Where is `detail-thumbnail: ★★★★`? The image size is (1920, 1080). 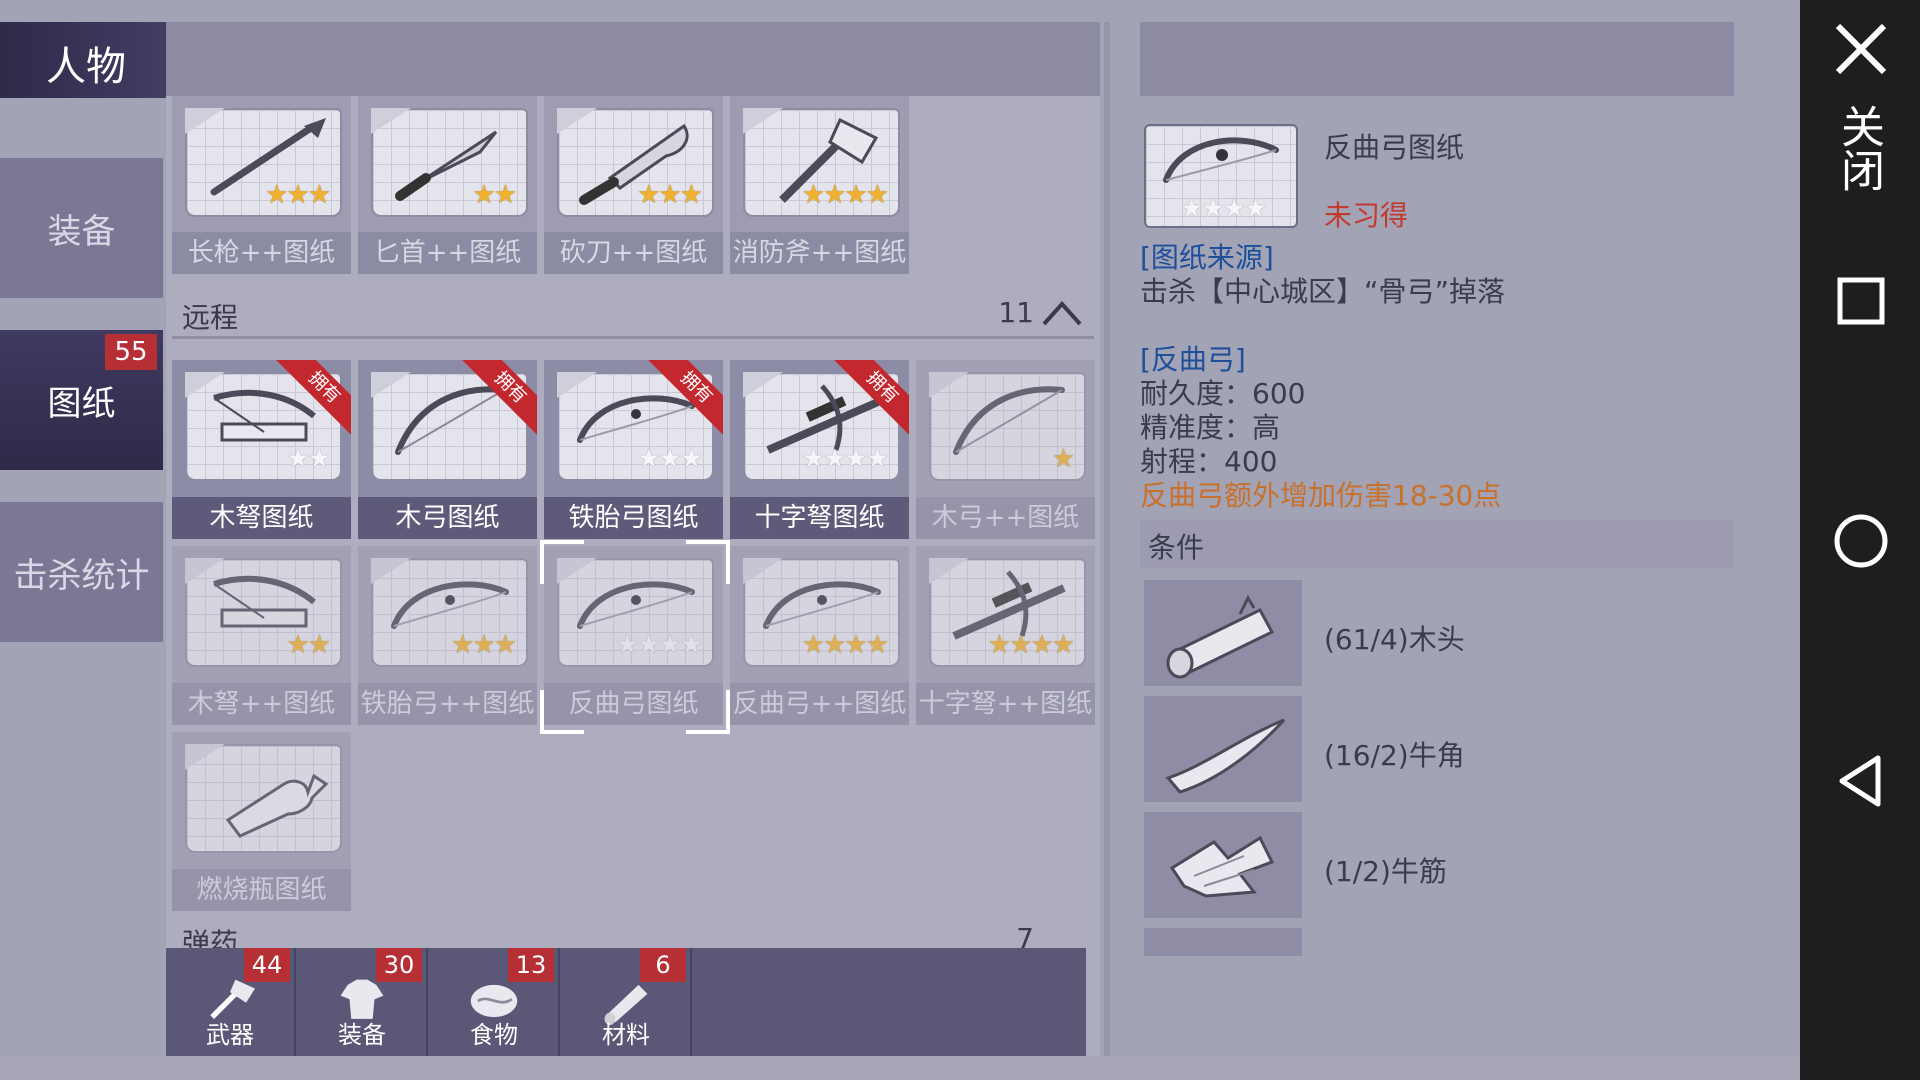
detail-thumbnail: ★★★★ is located at coordinates (1221, 177).